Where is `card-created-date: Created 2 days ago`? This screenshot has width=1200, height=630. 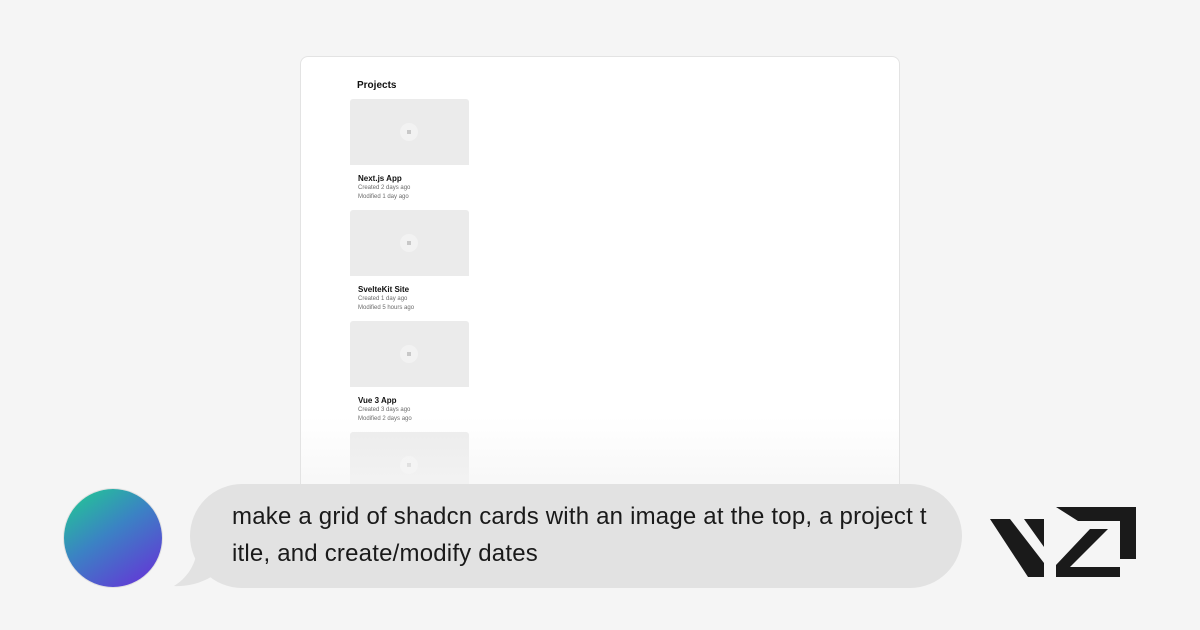 card-created-date: Created 2 days ago is located at coordinates (384, 188).